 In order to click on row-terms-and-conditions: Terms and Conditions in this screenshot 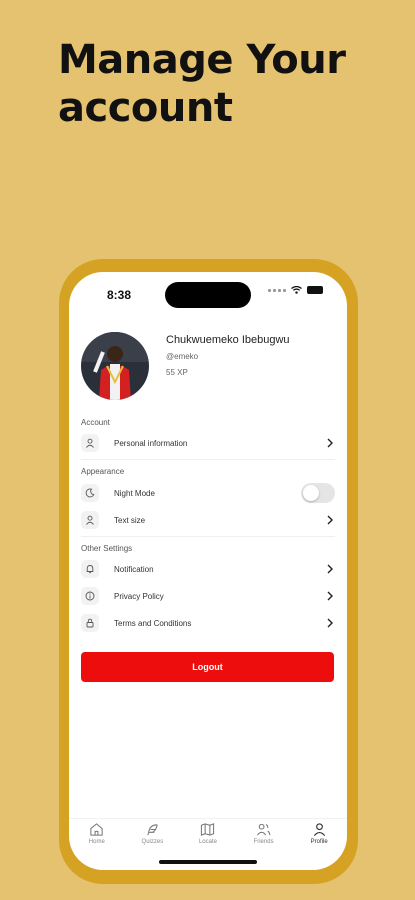, I will do `click(208, 623)`.